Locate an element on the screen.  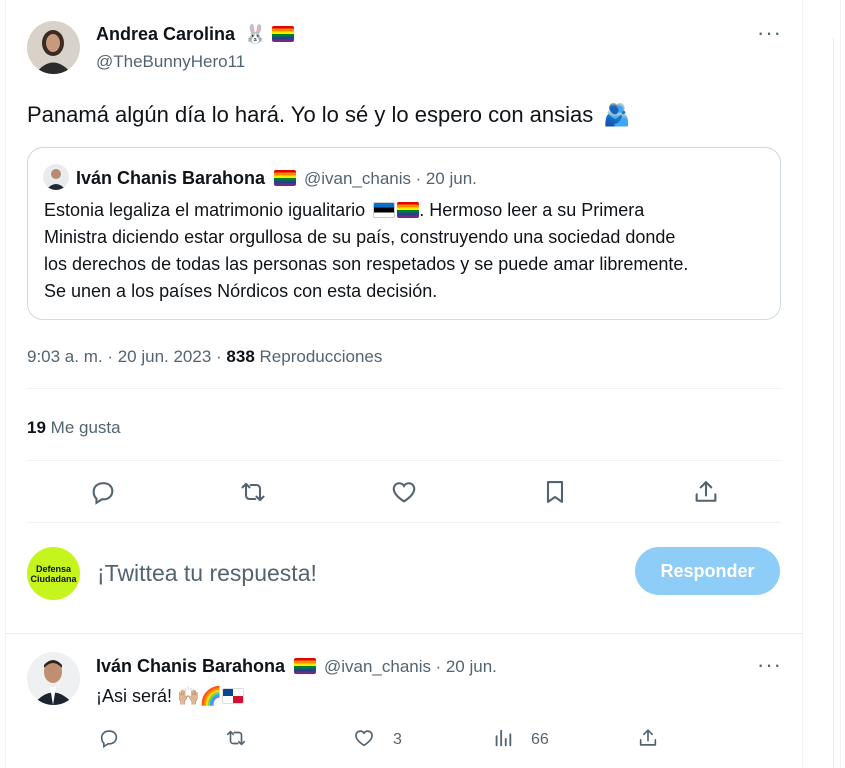
reply-text-body: ¡Asi será! is located at coordinates (134, 696).